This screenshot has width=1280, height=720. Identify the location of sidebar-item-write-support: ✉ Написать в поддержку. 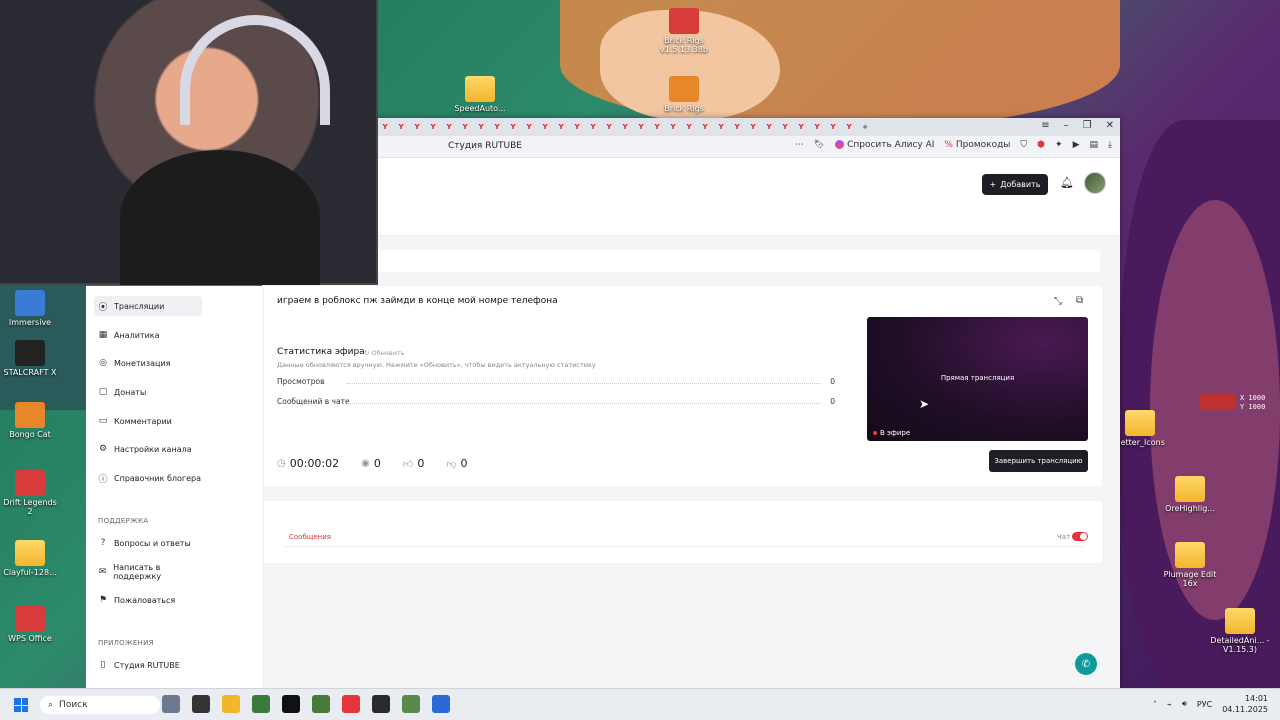
(148, 572).